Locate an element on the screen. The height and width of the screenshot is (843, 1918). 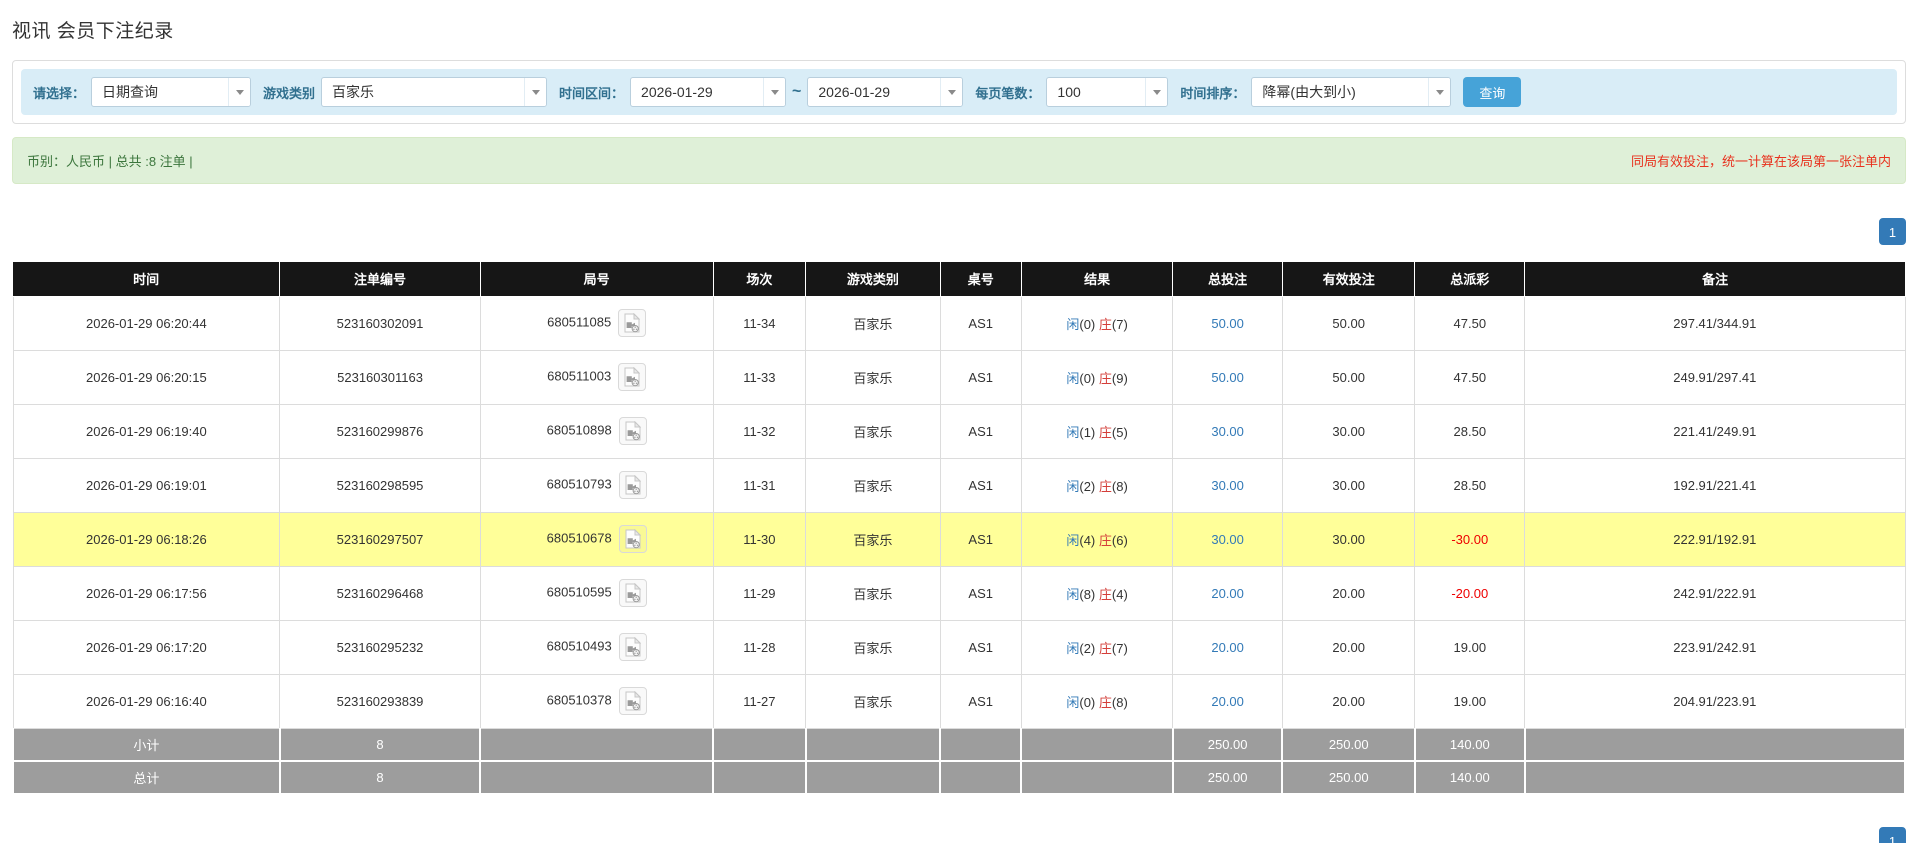
cell-round-id: 680511085 is located at coordinates (596, 323).